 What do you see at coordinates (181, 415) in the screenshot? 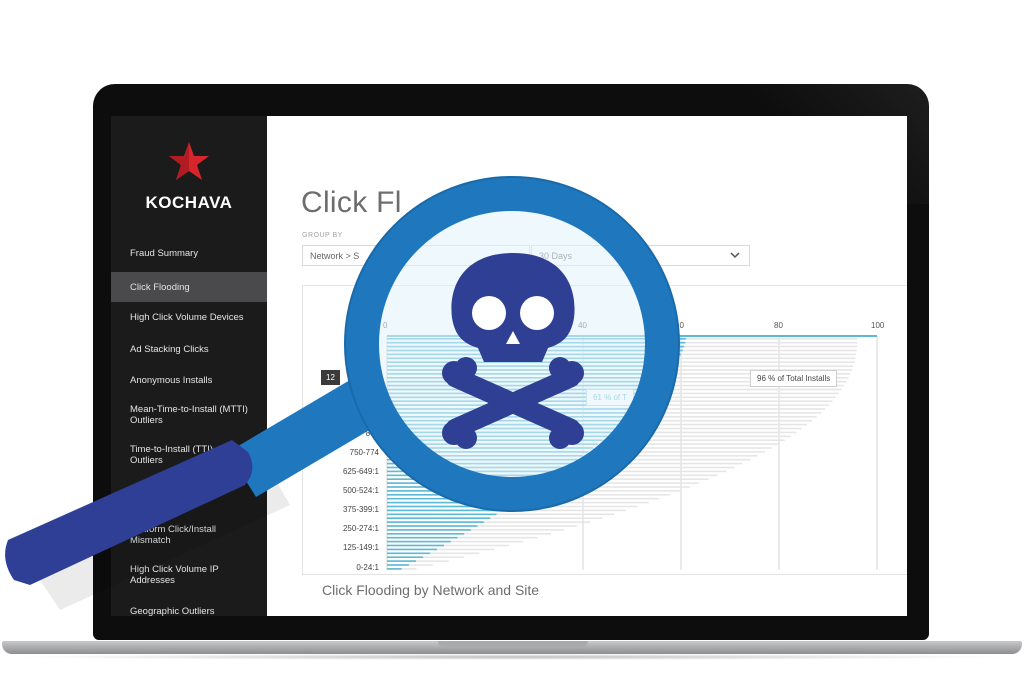
I see `sidebar-item-mtti-outliers: Mean-Time-to-Install (MTTI) Outliers` at bounding box center [181, 415].